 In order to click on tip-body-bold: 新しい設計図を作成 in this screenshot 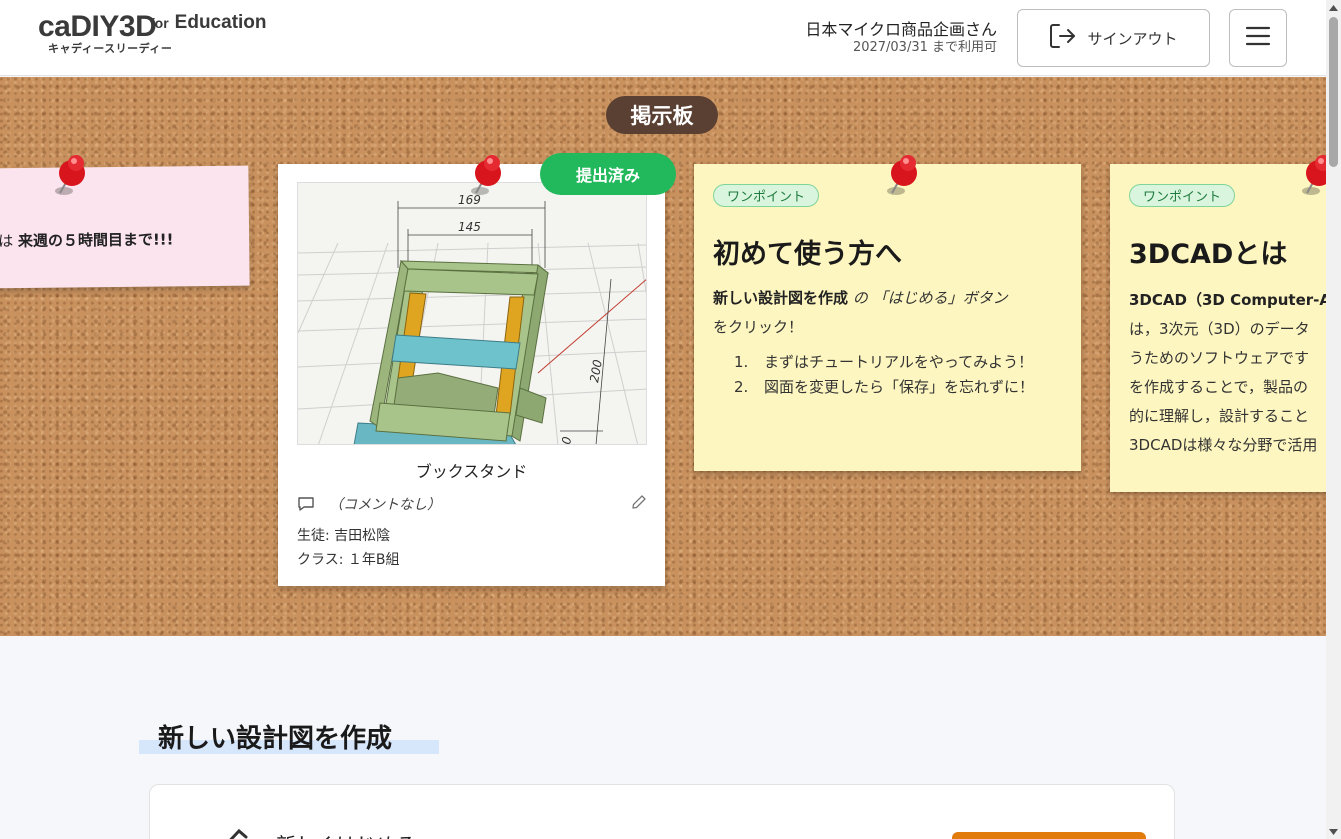, I will do `click(781, 298)`.